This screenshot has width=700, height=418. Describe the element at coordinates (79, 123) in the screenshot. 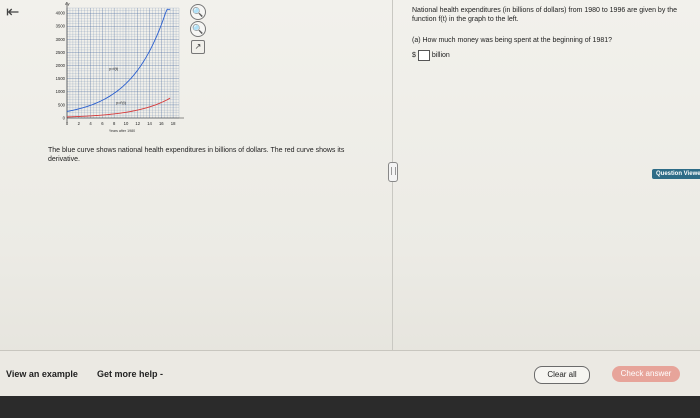

I see `x-tick-label: 2` at that location.